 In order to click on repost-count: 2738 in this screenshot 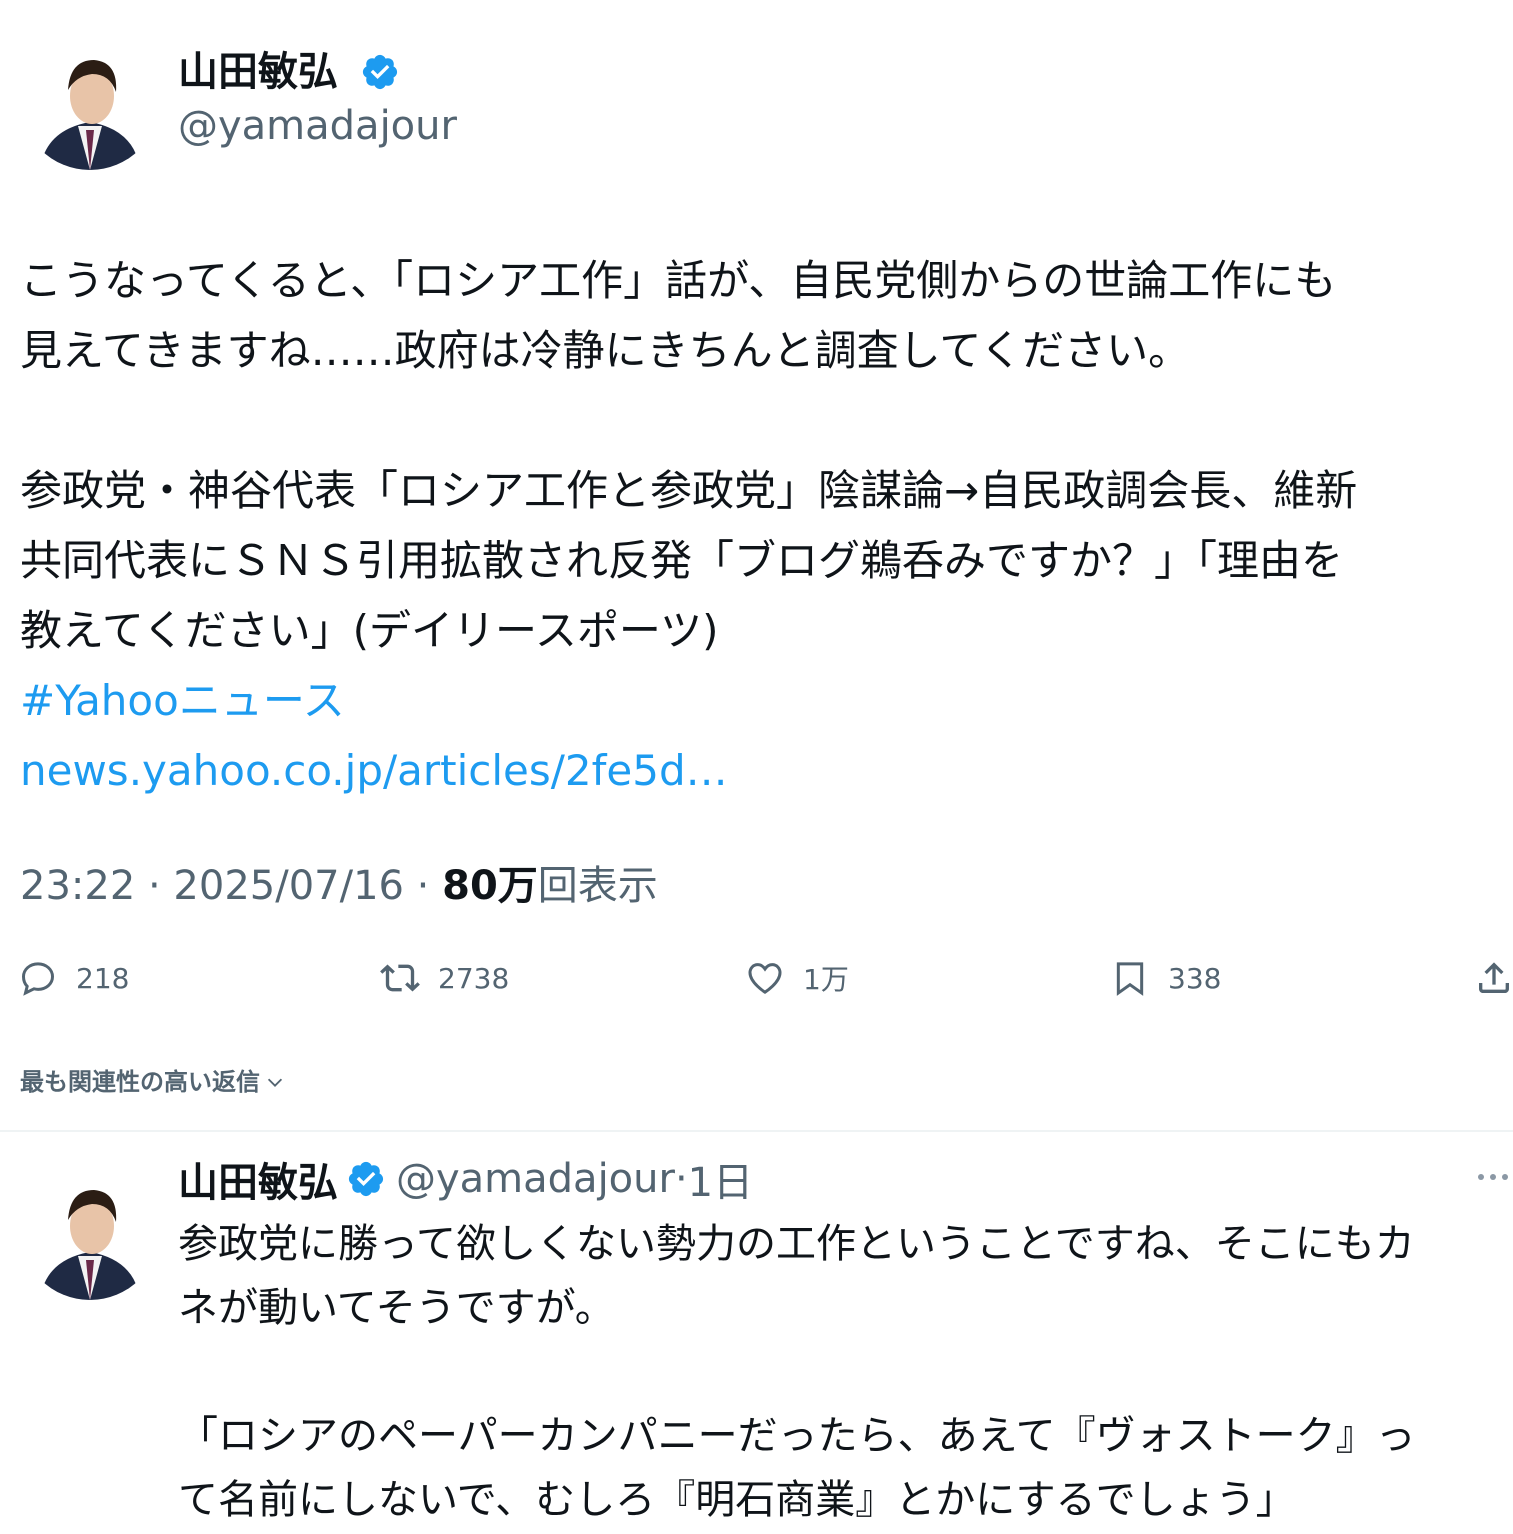, I will do `click(474, 978)`.